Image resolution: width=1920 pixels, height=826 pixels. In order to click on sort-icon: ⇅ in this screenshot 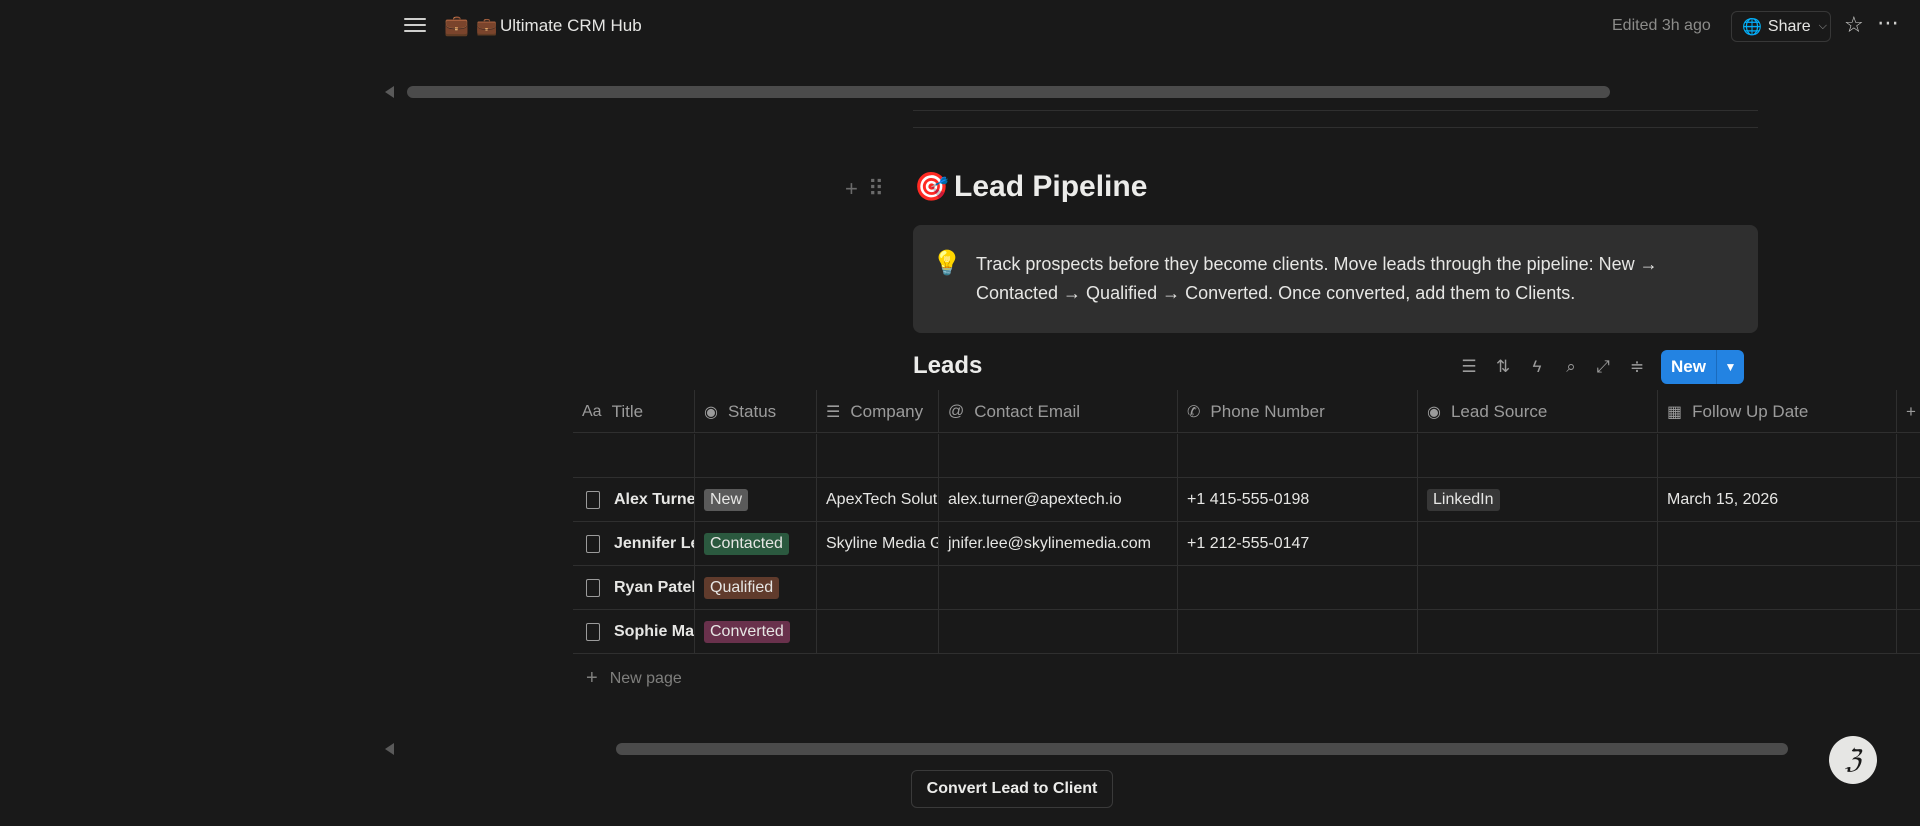, I will do `click(1503, 367)`.